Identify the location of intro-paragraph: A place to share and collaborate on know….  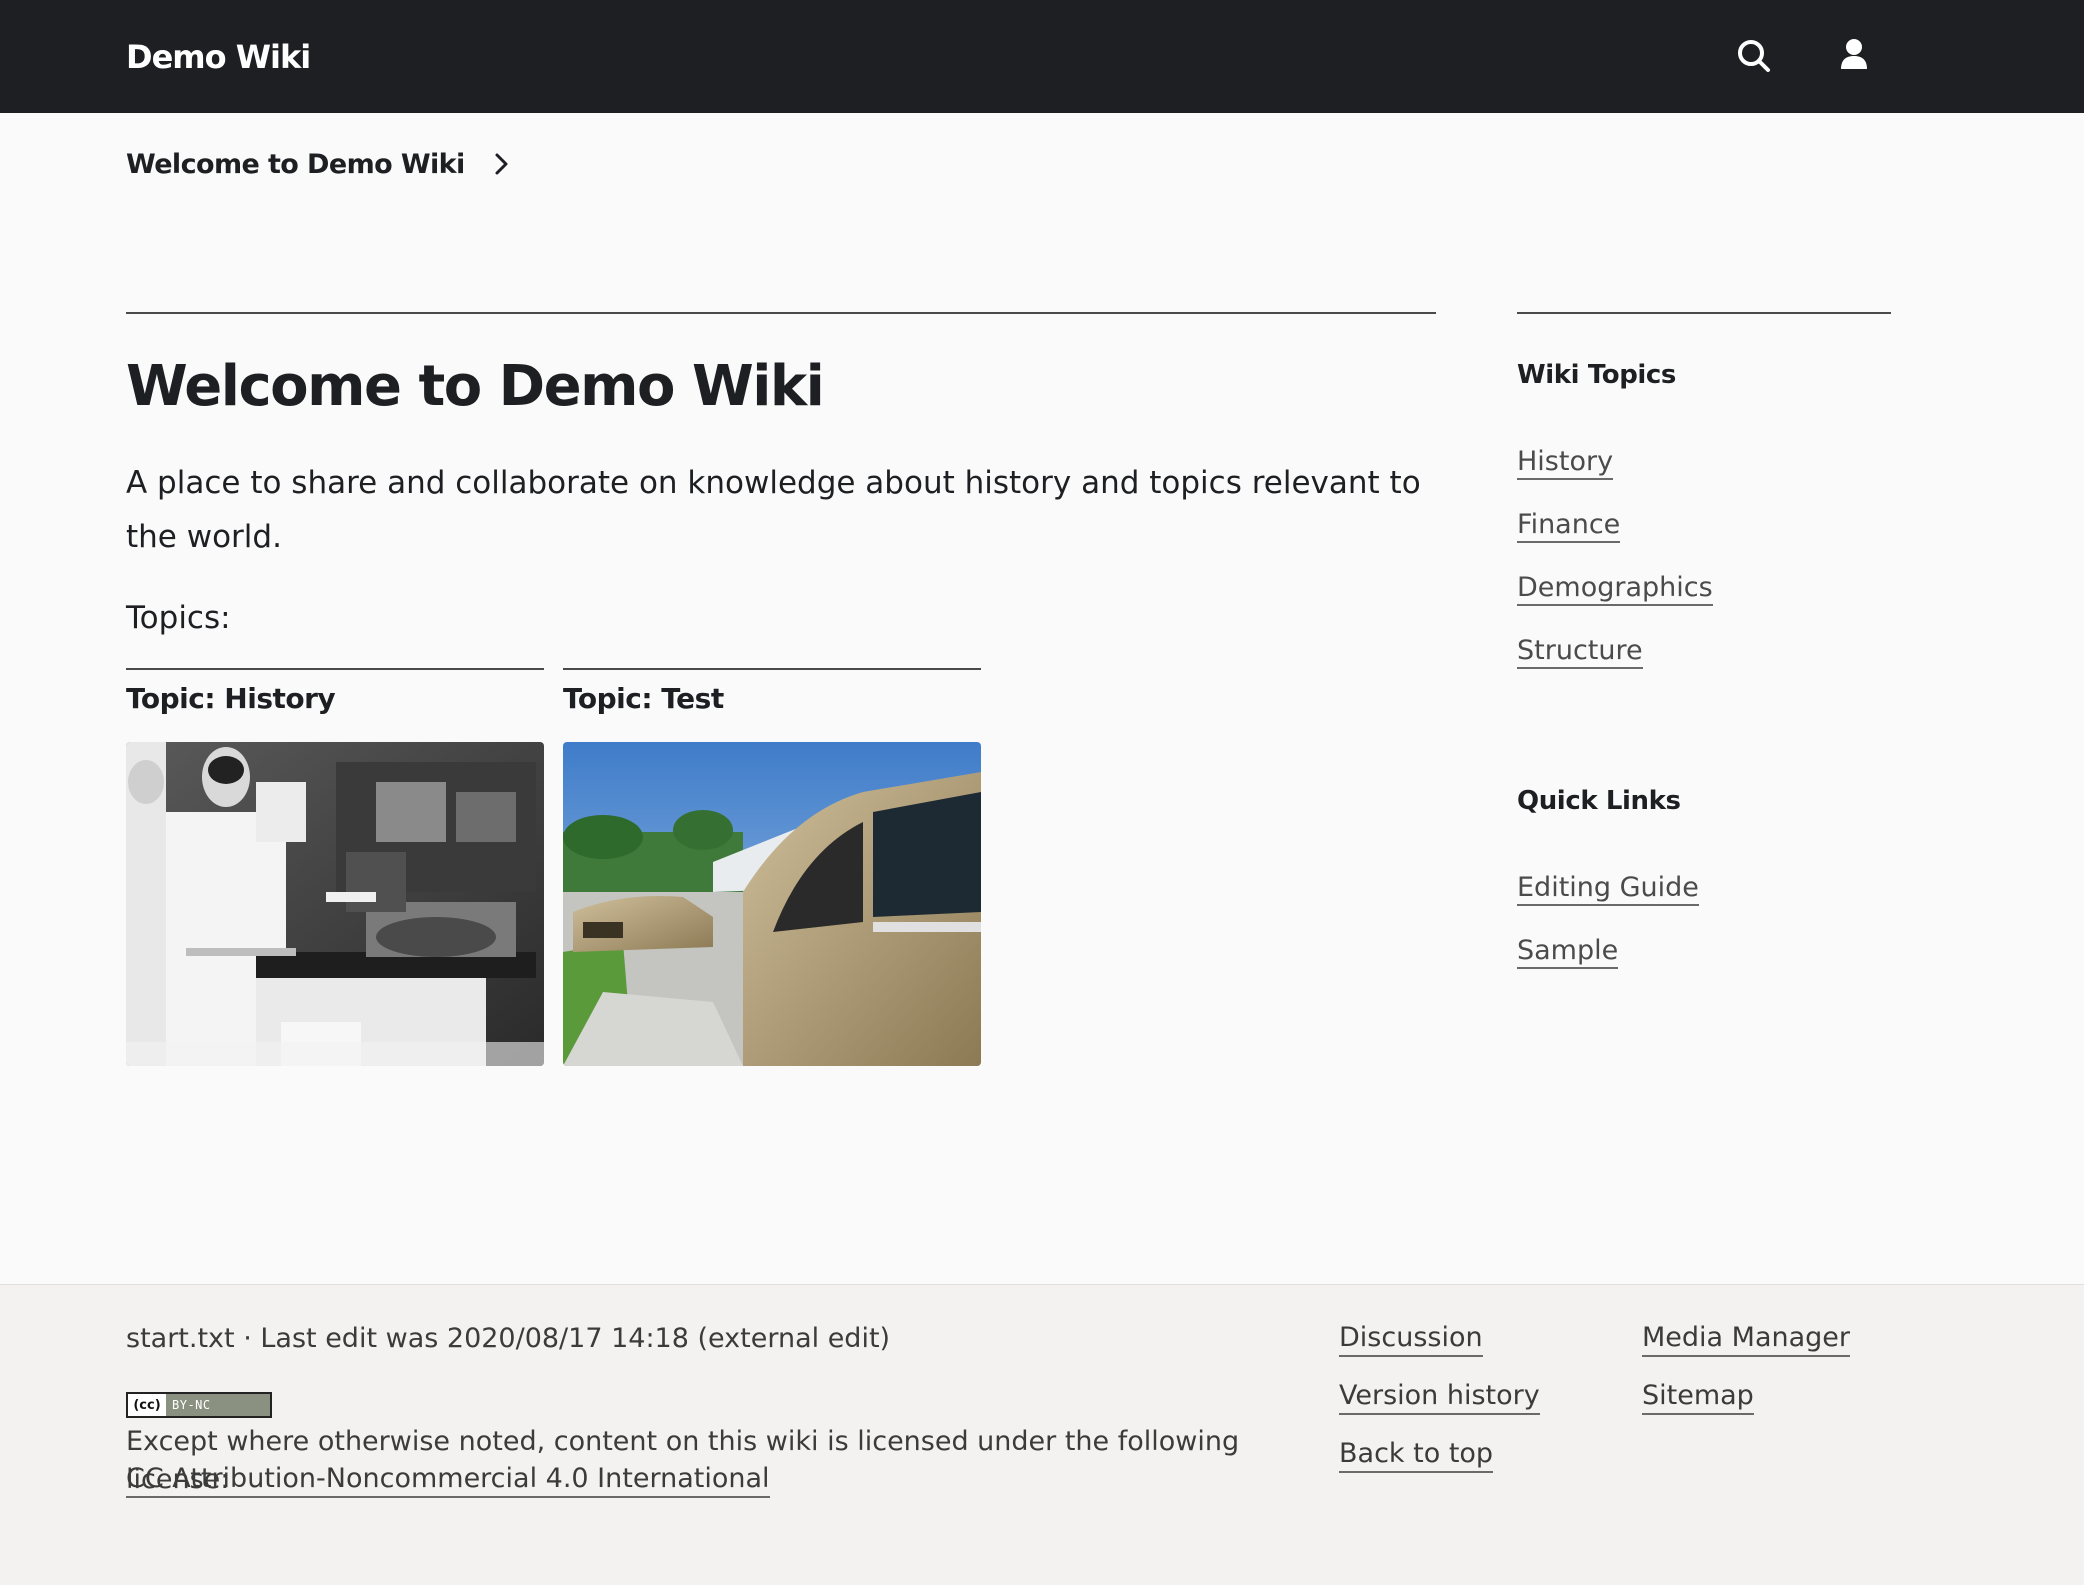
(773, 510).